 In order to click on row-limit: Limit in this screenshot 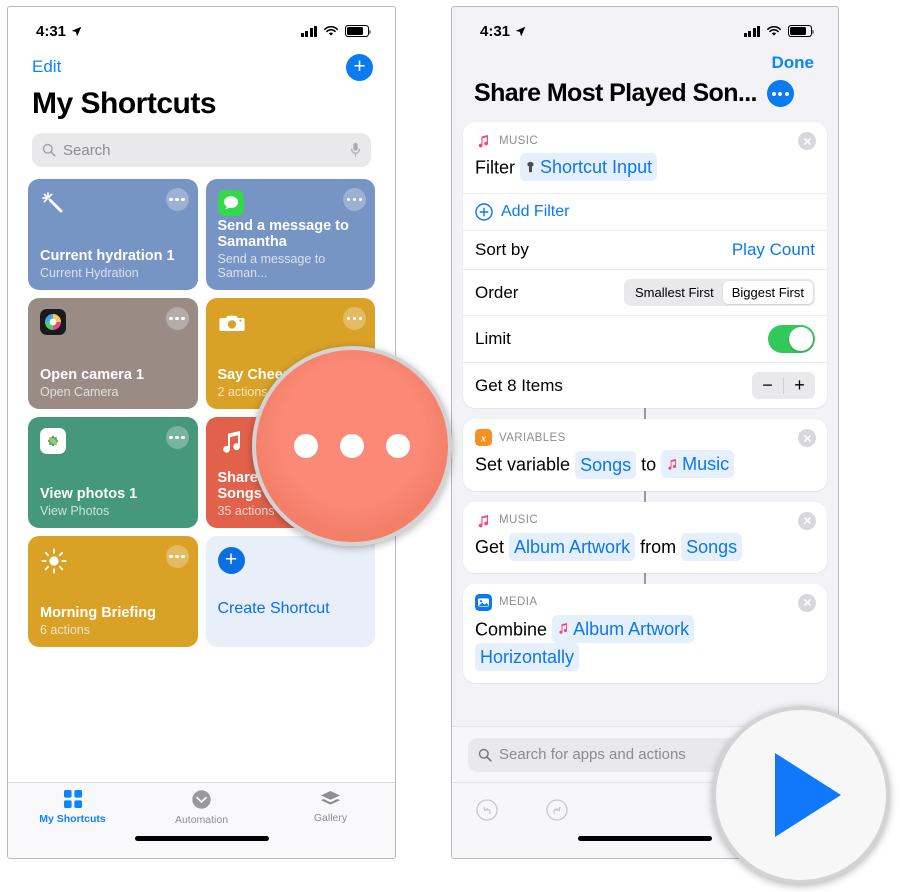, I will do `click(645, 338)`.